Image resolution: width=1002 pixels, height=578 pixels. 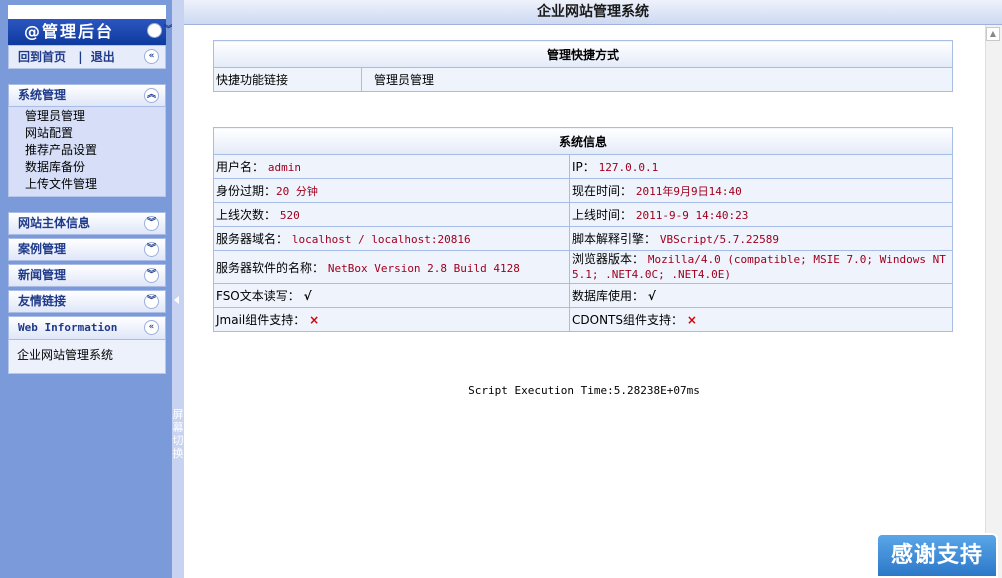 I want to click on section-news-title: 新闻管理, so click(x=42, y=275).